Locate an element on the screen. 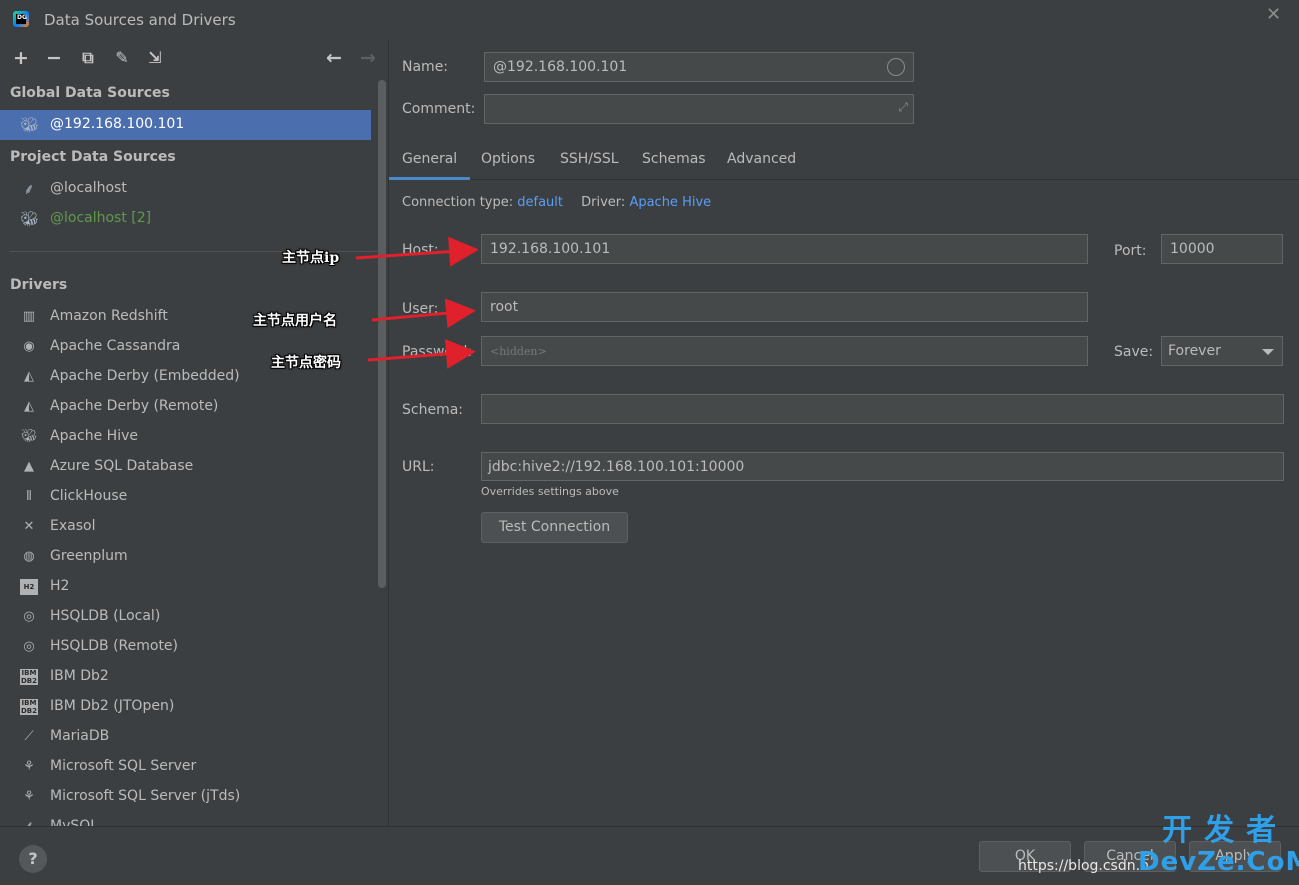 The image size is (1299, 885). driver-item: H2 H2 is located at coordinates (185, 587).